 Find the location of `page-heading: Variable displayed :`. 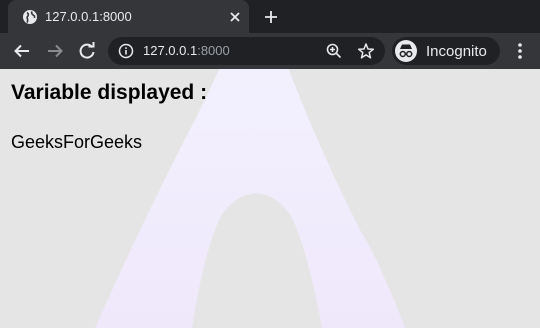

page-heading: Variable displayed : is located at coordinates (109, 92).